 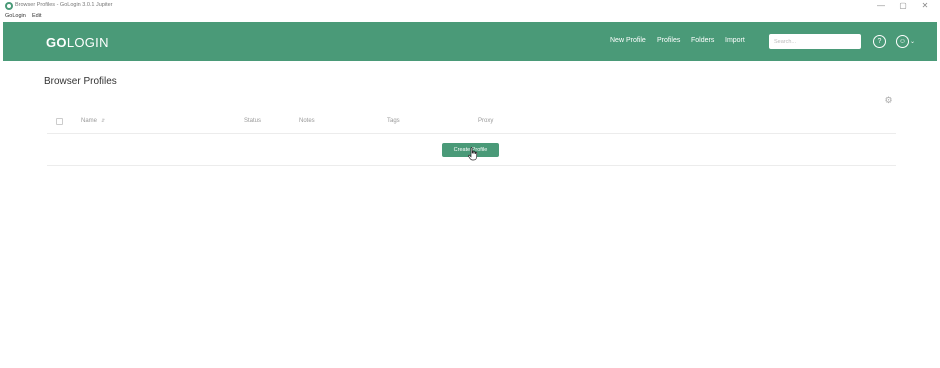 What do you see at coordinates (486, 121) in the screenshot?
I see `column-header-proxy: Proxy` at bounding box center [486, 121].